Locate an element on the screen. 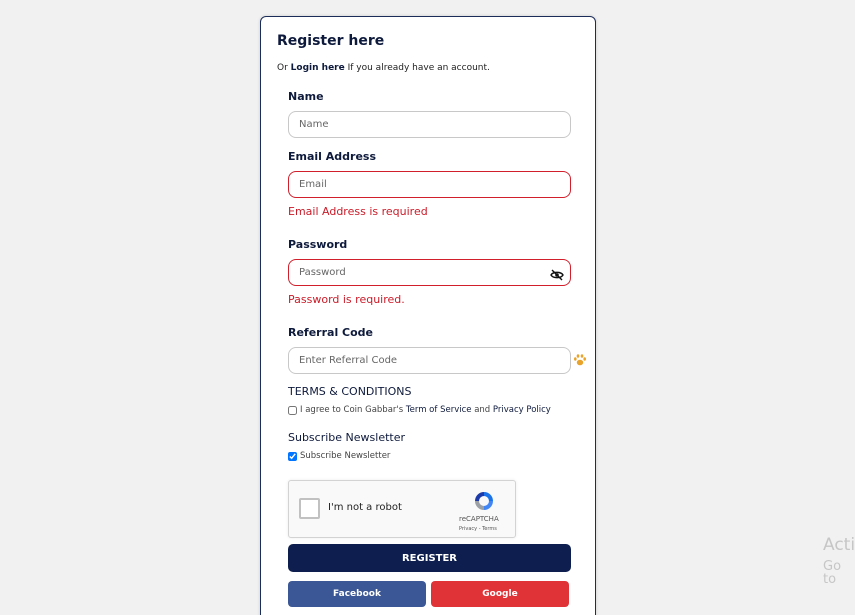  recaptcha-brand: reCAPTCHA is located at coordinates (479, 519).